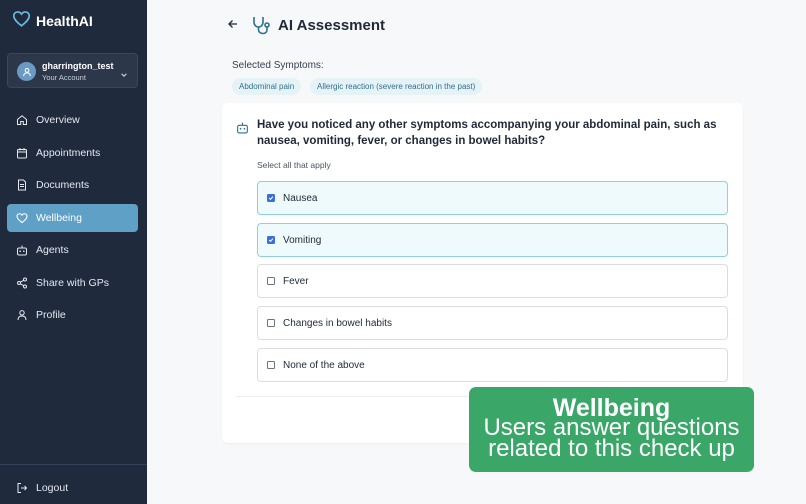 This screenshot has width=806, height=504. Describe the element at coordinates (68, 153) in the screenshot. I see `sidebar-item-label: Appointments` at that location.